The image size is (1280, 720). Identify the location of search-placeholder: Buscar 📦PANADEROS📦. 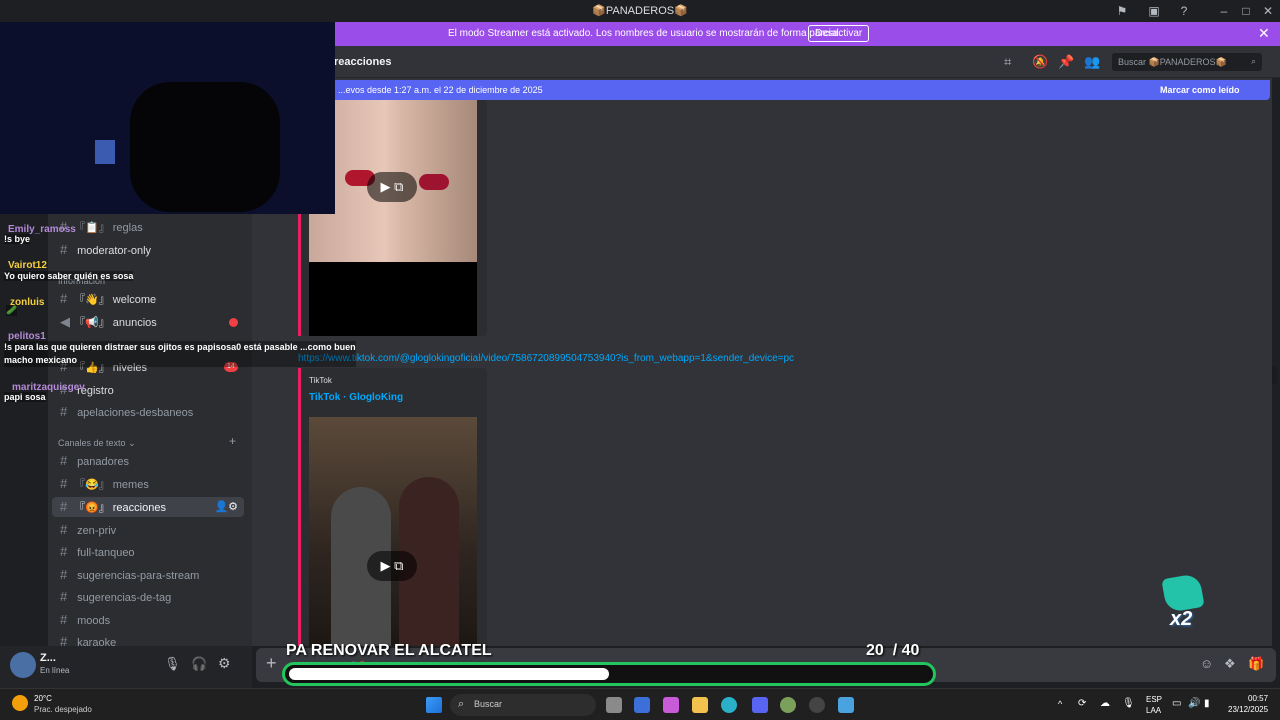
(1172, 62).